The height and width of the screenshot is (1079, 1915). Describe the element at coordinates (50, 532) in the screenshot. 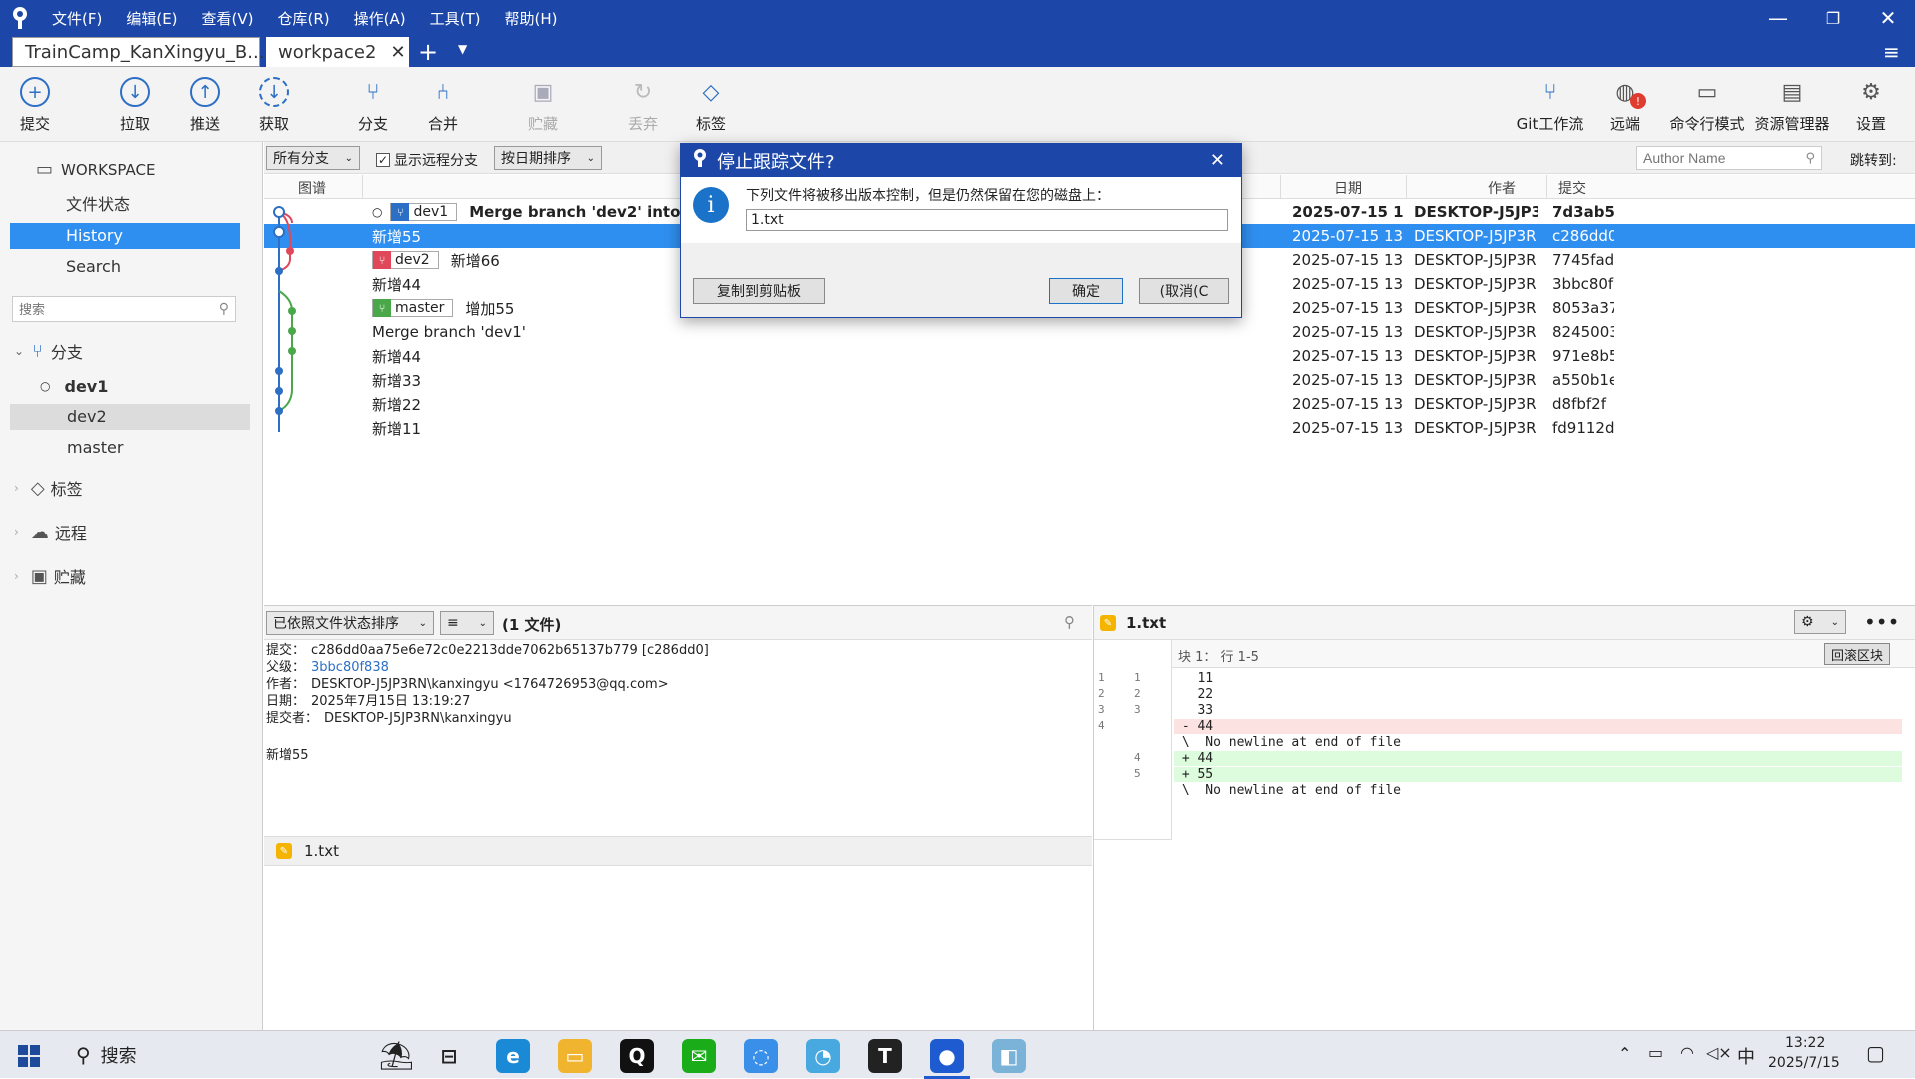

I see `remote-section: › ☁ 远程` at that location.